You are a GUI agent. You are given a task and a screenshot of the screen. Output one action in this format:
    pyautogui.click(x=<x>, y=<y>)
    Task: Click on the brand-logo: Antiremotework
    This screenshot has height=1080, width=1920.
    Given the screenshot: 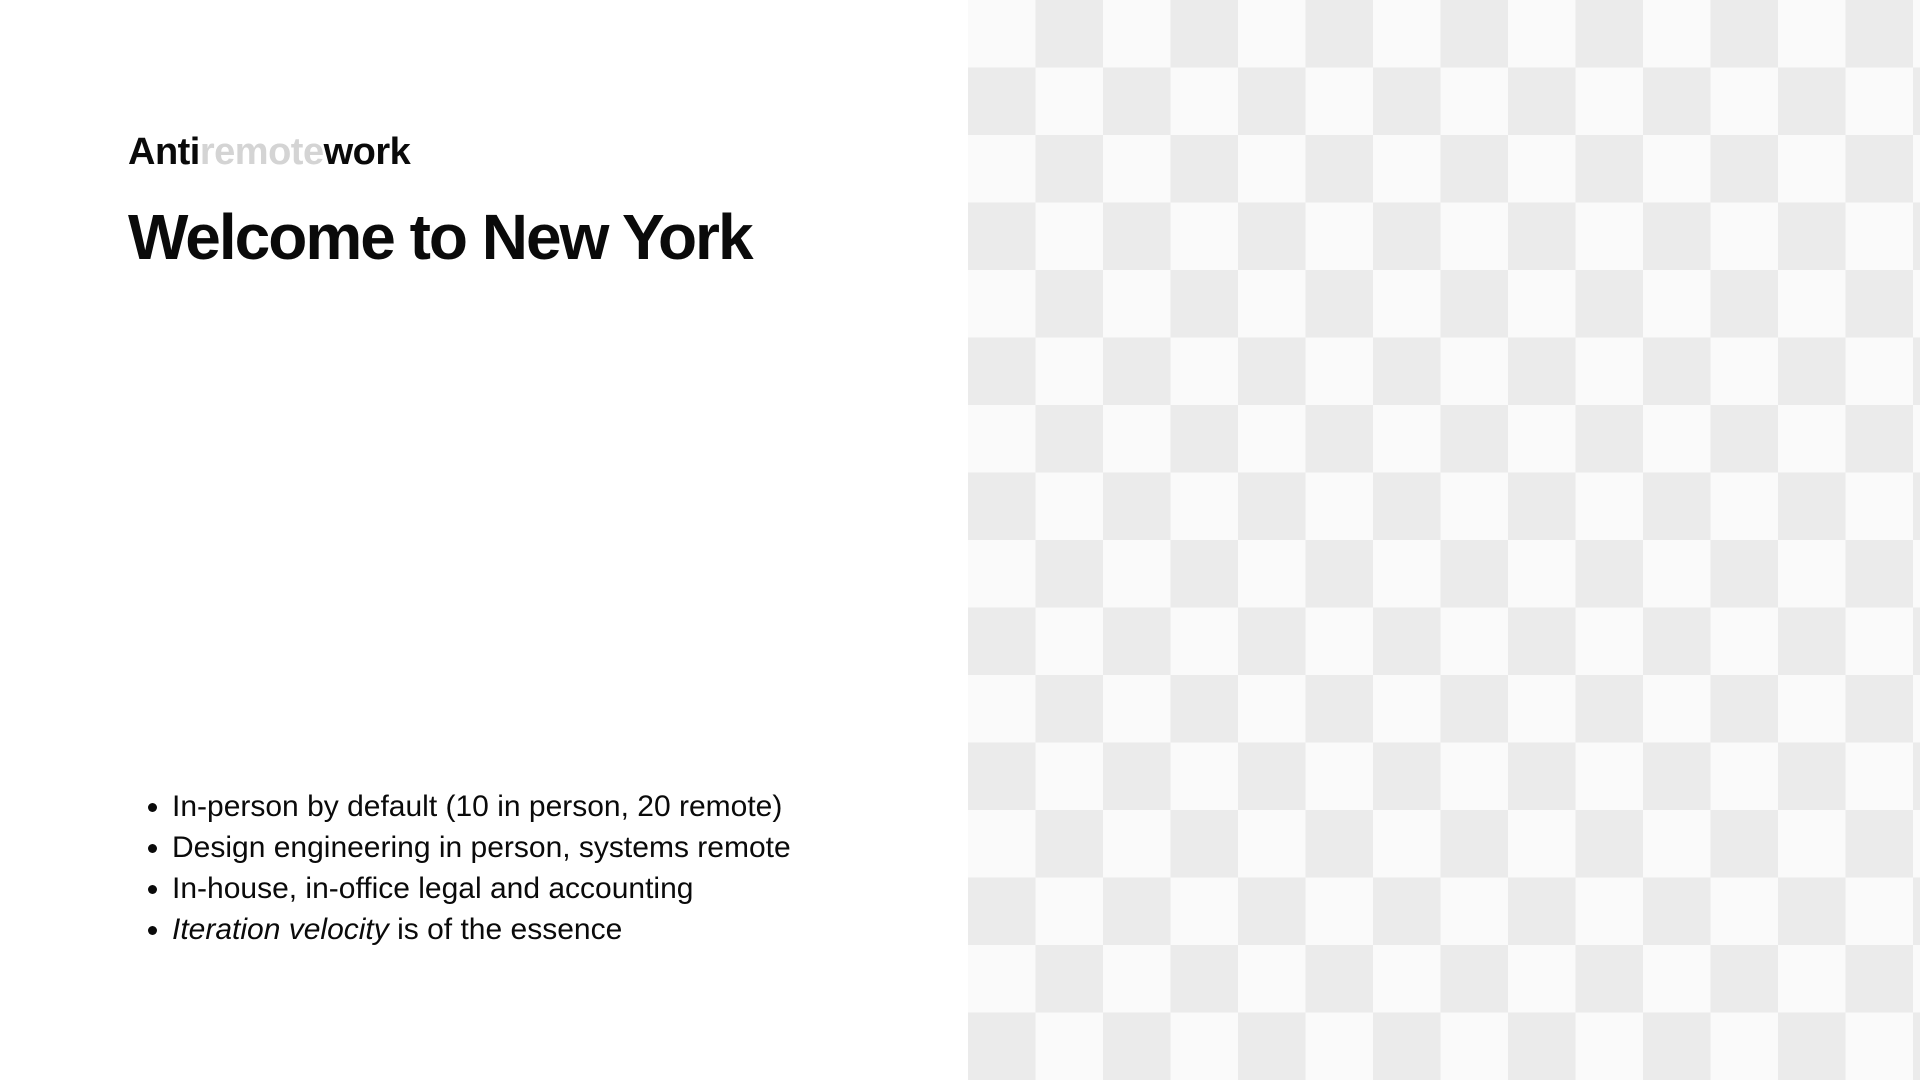 What is the action you would take?
    pyautogui.click(x=269, y=152)
    